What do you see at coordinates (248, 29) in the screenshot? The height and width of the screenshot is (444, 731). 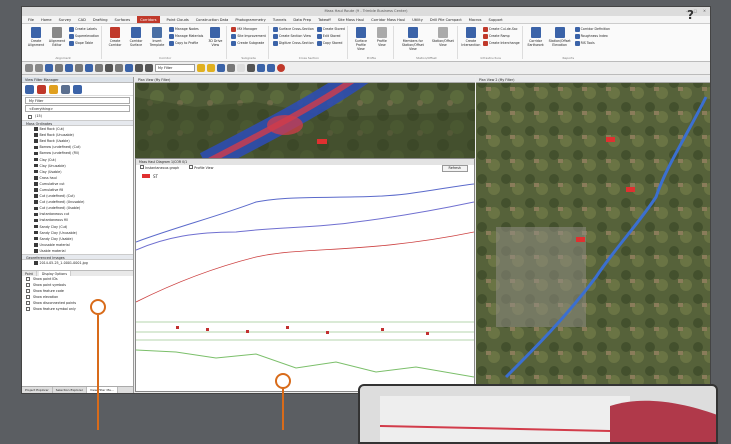 I see `mx-manager-button: MX Manager` at bounding box center [248, 29].